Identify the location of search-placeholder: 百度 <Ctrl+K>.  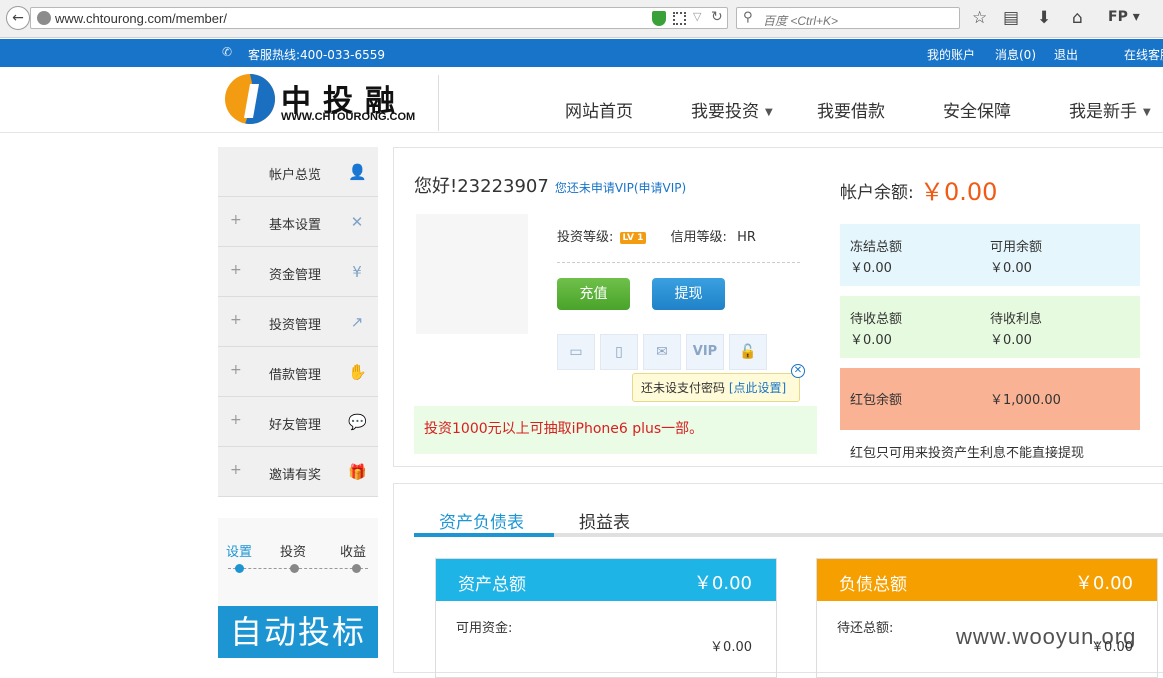
(800, 20).